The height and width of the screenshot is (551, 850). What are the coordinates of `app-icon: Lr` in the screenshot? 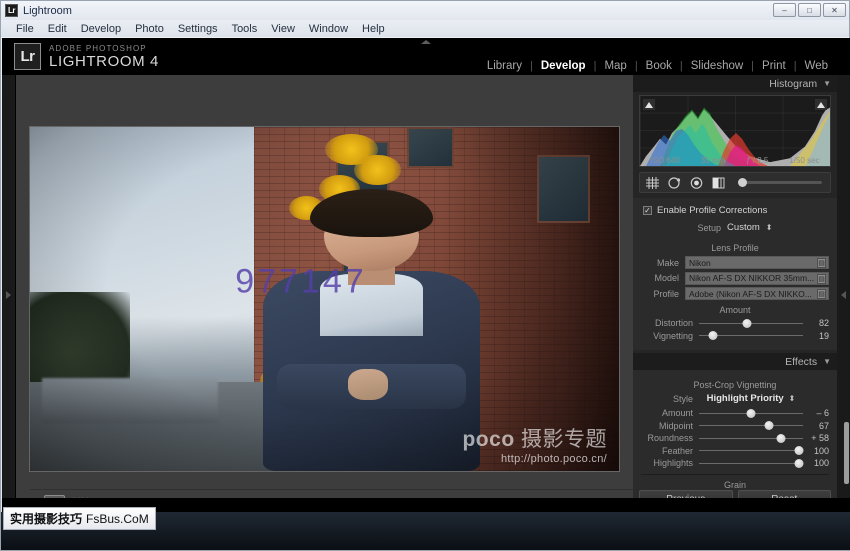 It's located at (11, 10).